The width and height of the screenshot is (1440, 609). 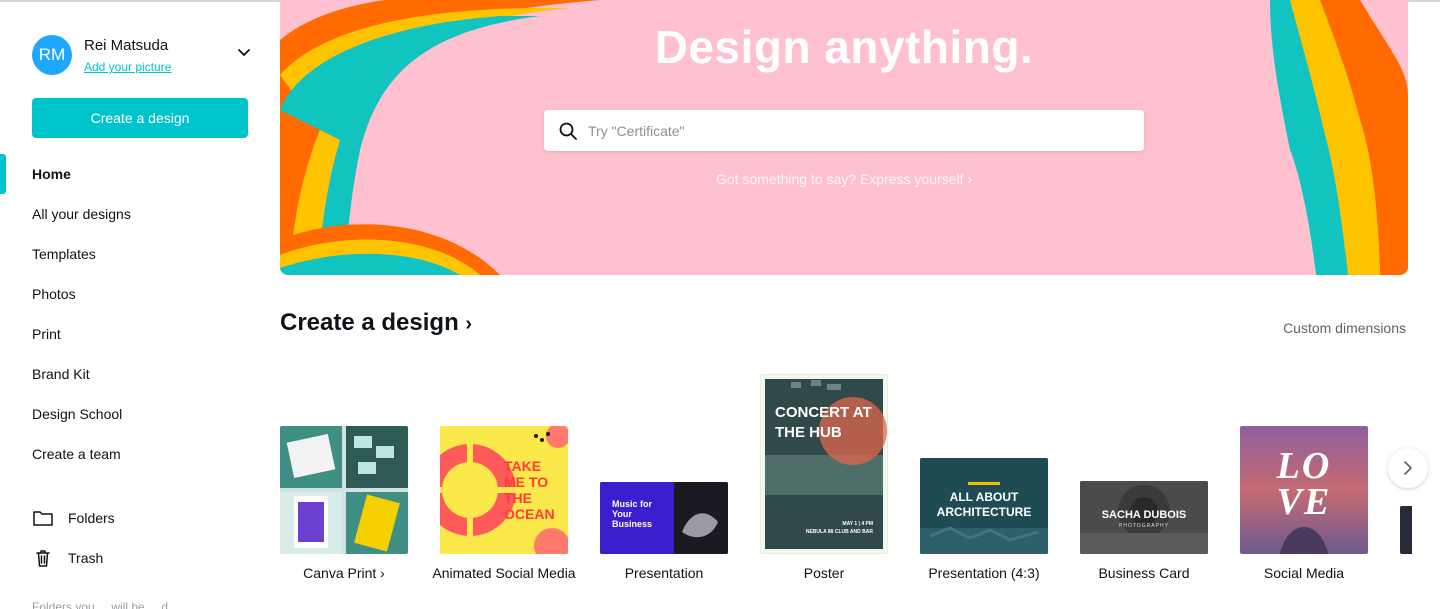 What do you see at coordinates (76, 454) in the screenshot?
I see `sidebar-item-label: Create a team` at bounding box center [76, 454].